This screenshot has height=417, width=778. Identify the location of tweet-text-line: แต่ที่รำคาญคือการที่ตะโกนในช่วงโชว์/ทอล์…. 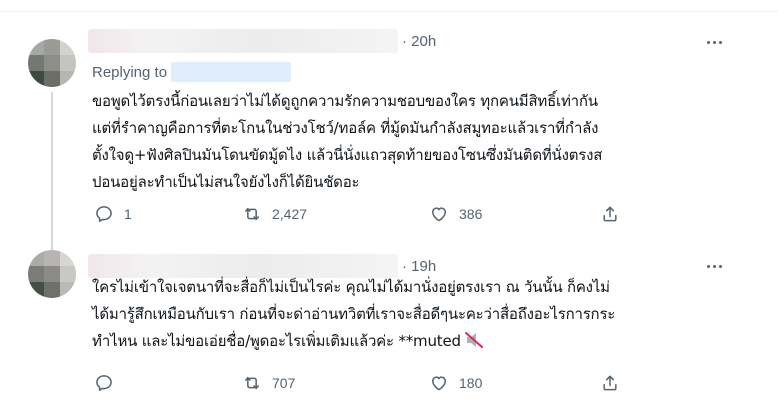
(345, 128).